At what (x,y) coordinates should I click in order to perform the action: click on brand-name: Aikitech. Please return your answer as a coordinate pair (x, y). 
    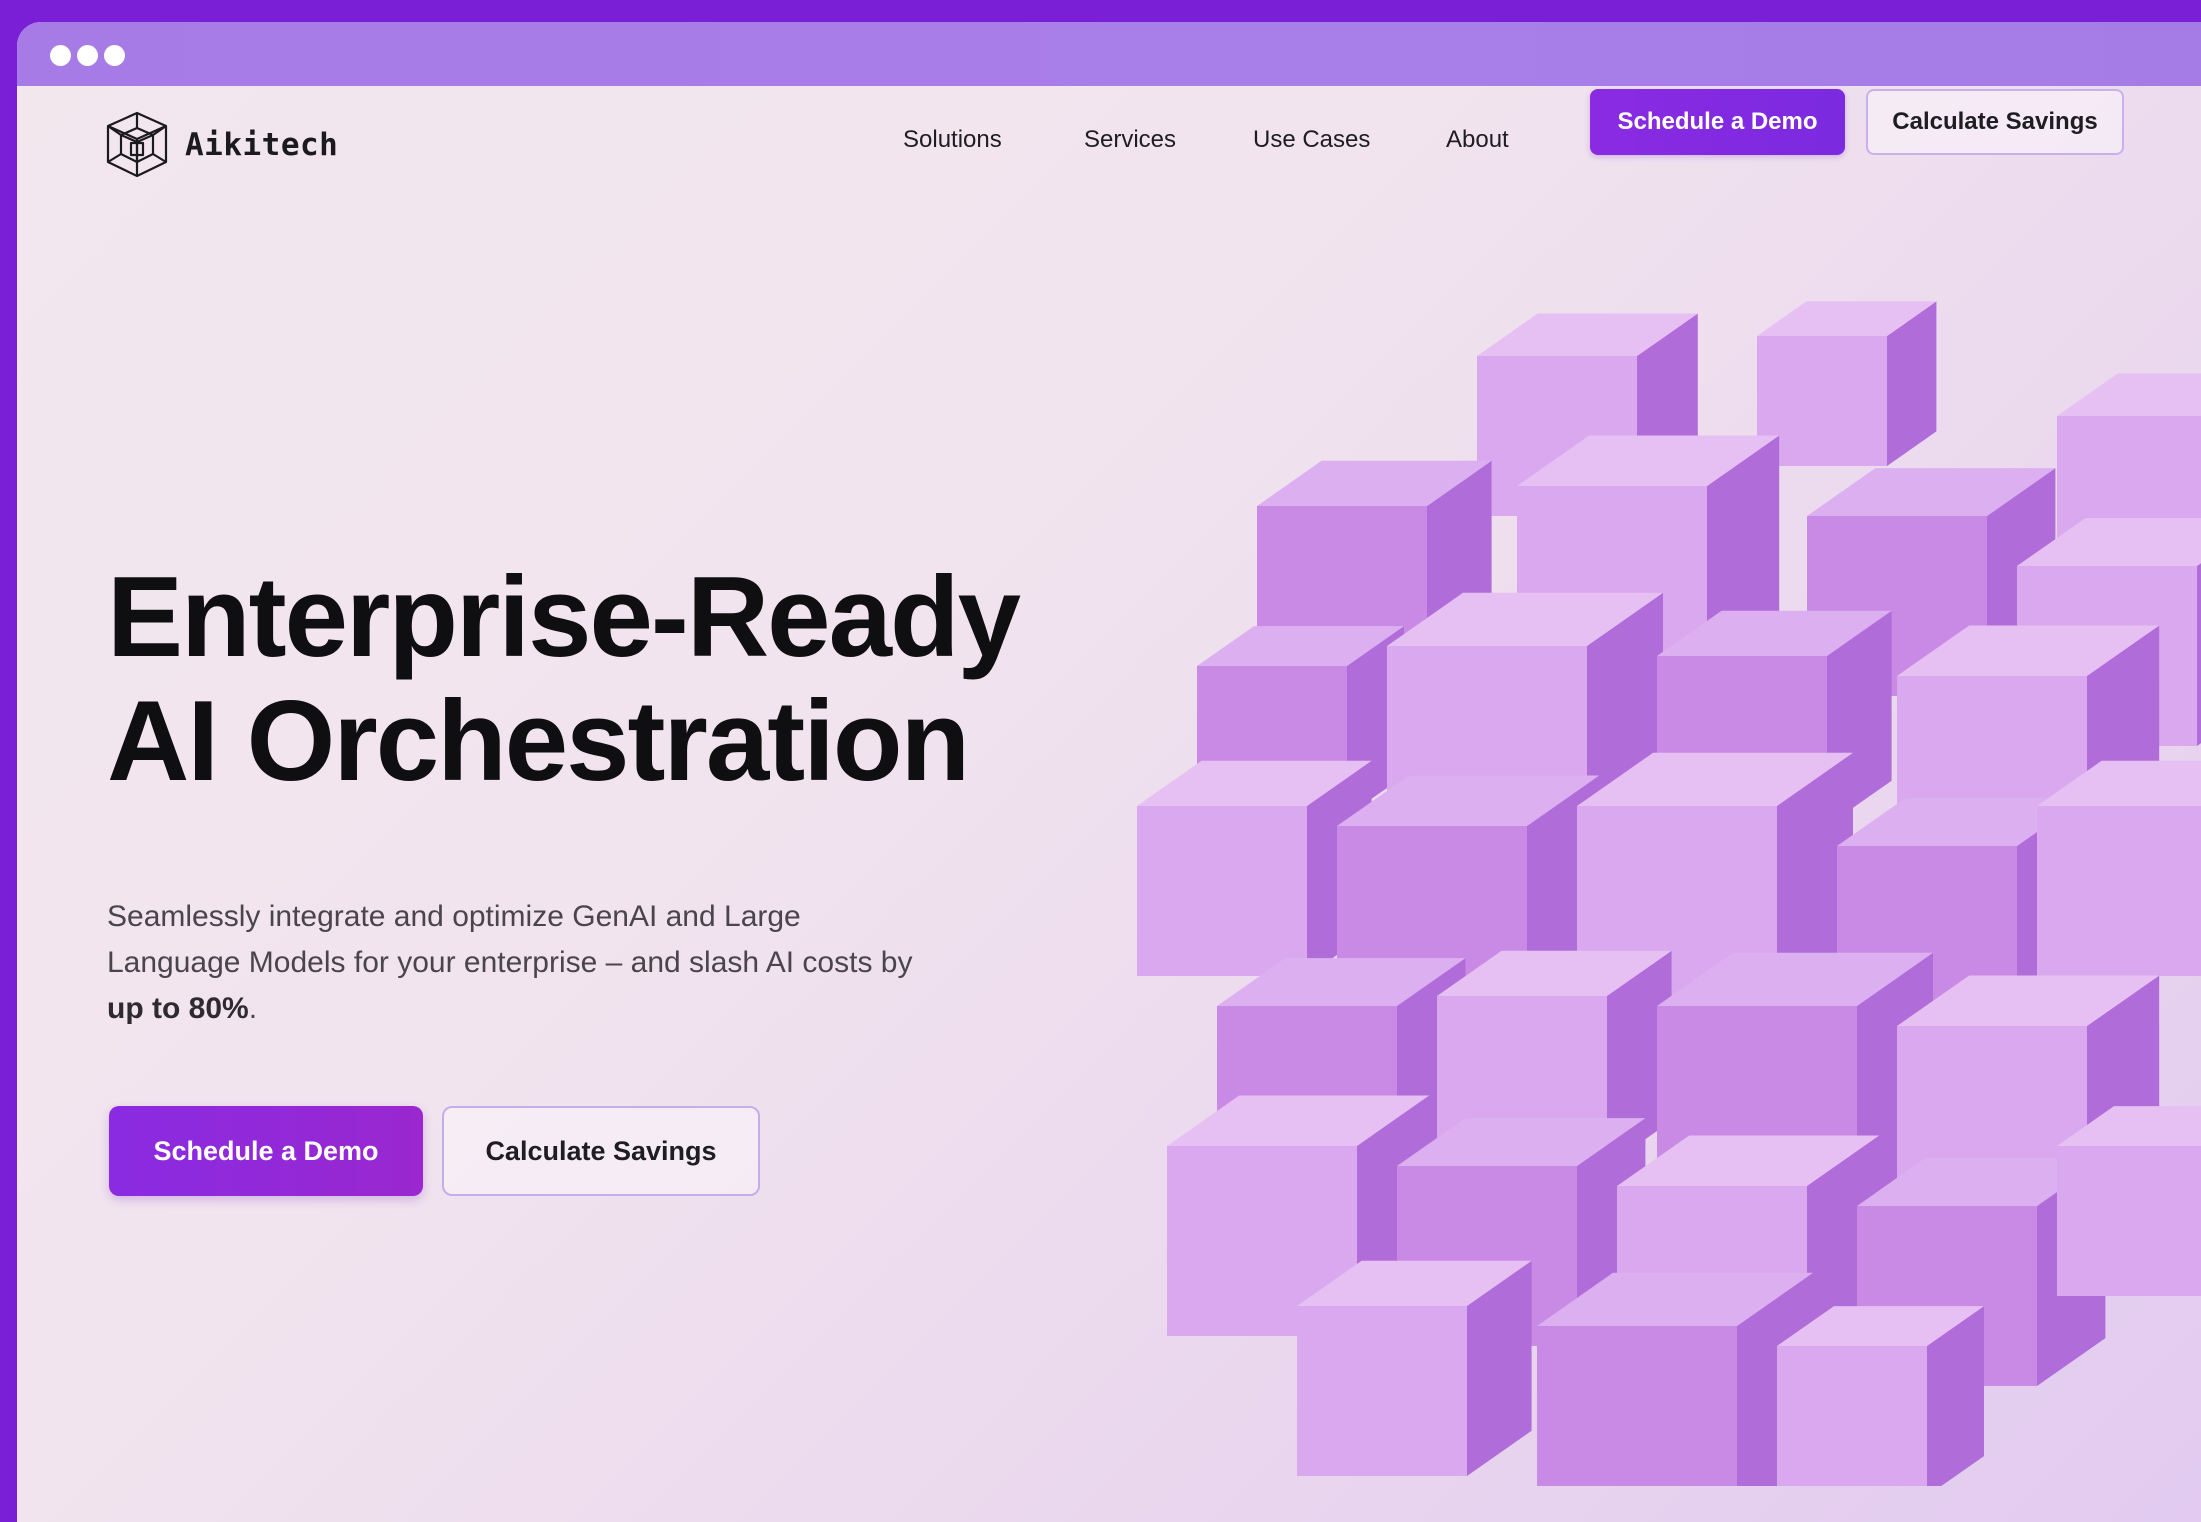
    Looking at the image, I should click on (262, 145).